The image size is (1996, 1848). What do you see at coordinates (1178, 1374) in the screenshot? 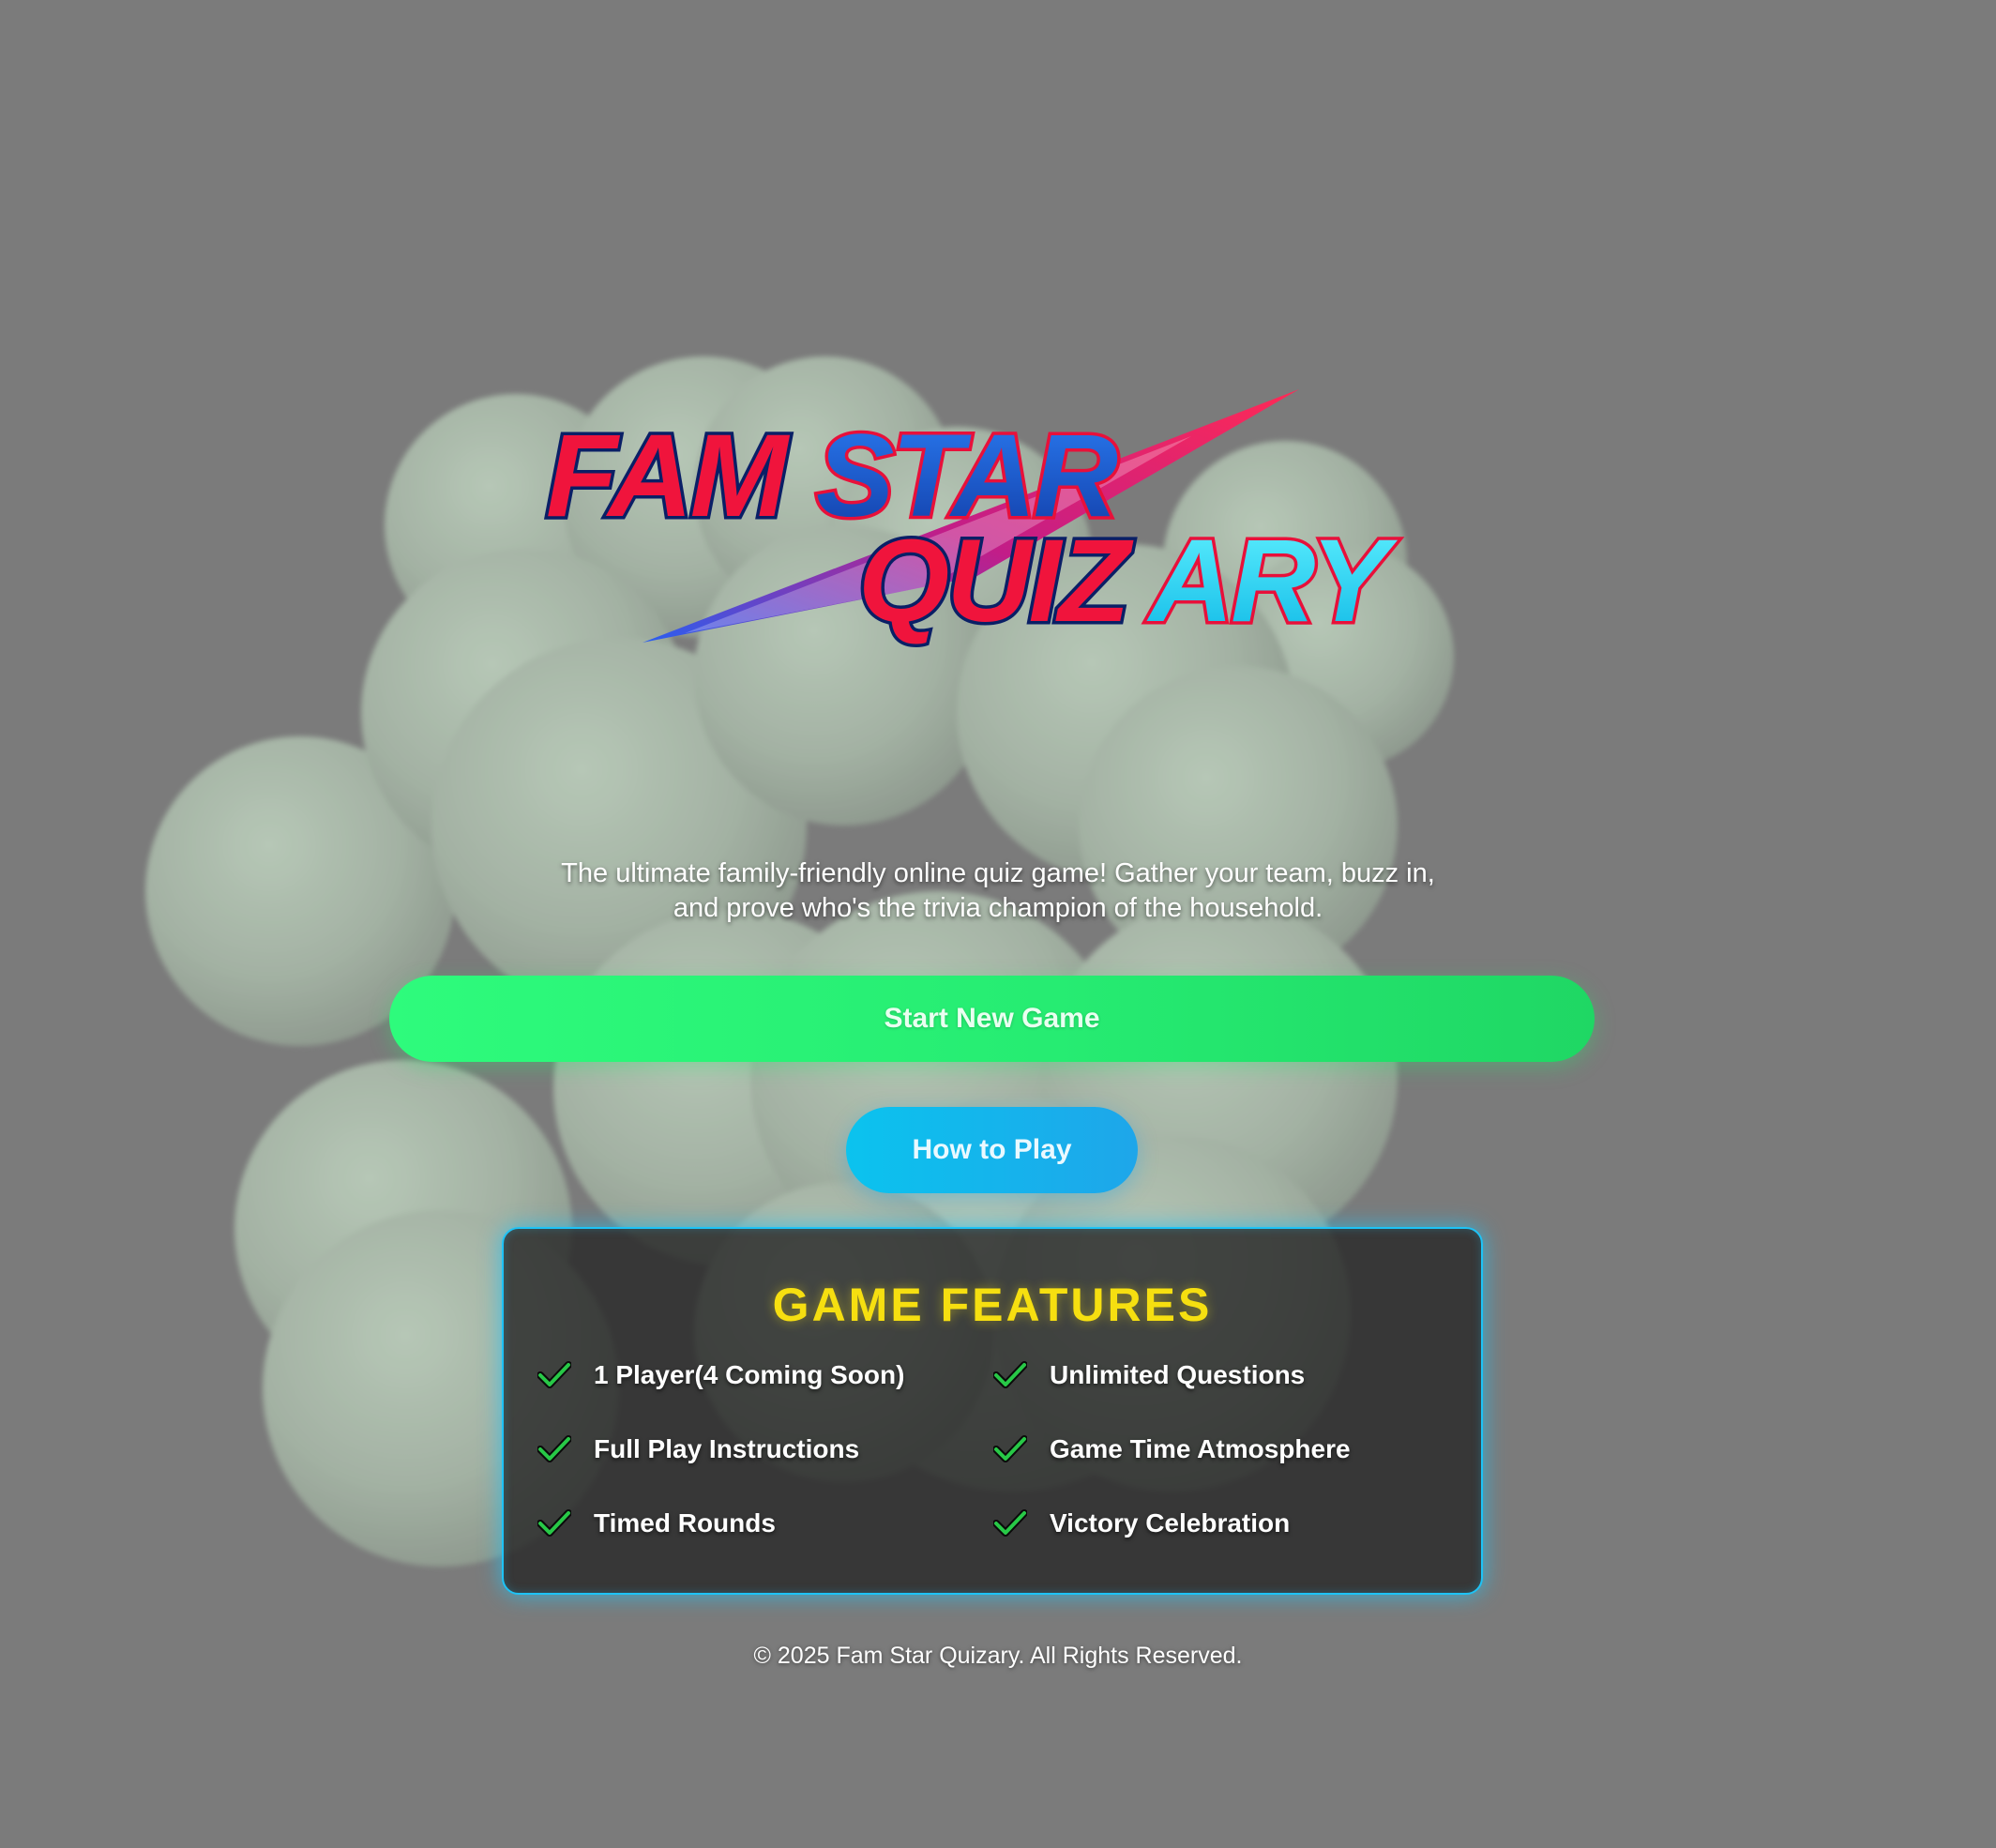
I see `feature-label: Unlimited Questions` at bounding box center [1178, 1374].